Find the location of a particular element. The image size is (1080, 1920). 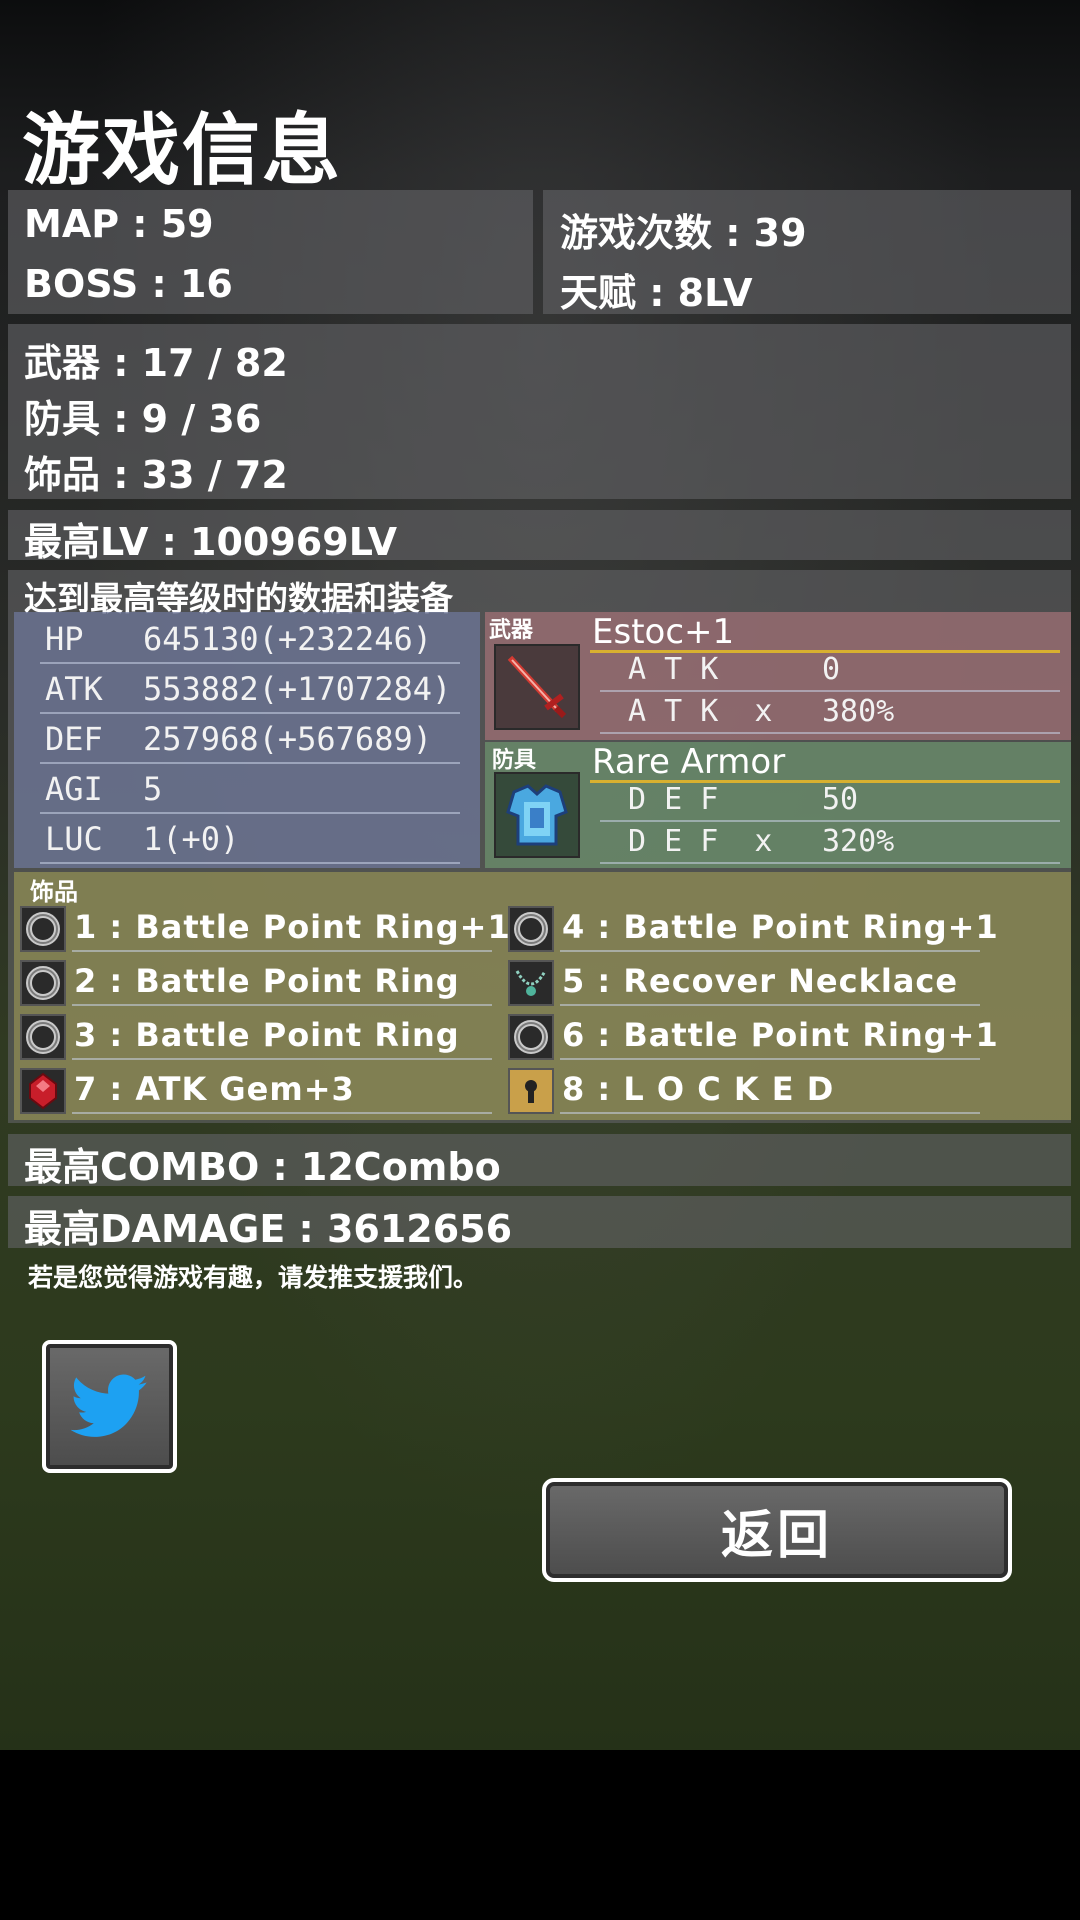

armor-name: Rare Armor is located at coordinates (689, 762).